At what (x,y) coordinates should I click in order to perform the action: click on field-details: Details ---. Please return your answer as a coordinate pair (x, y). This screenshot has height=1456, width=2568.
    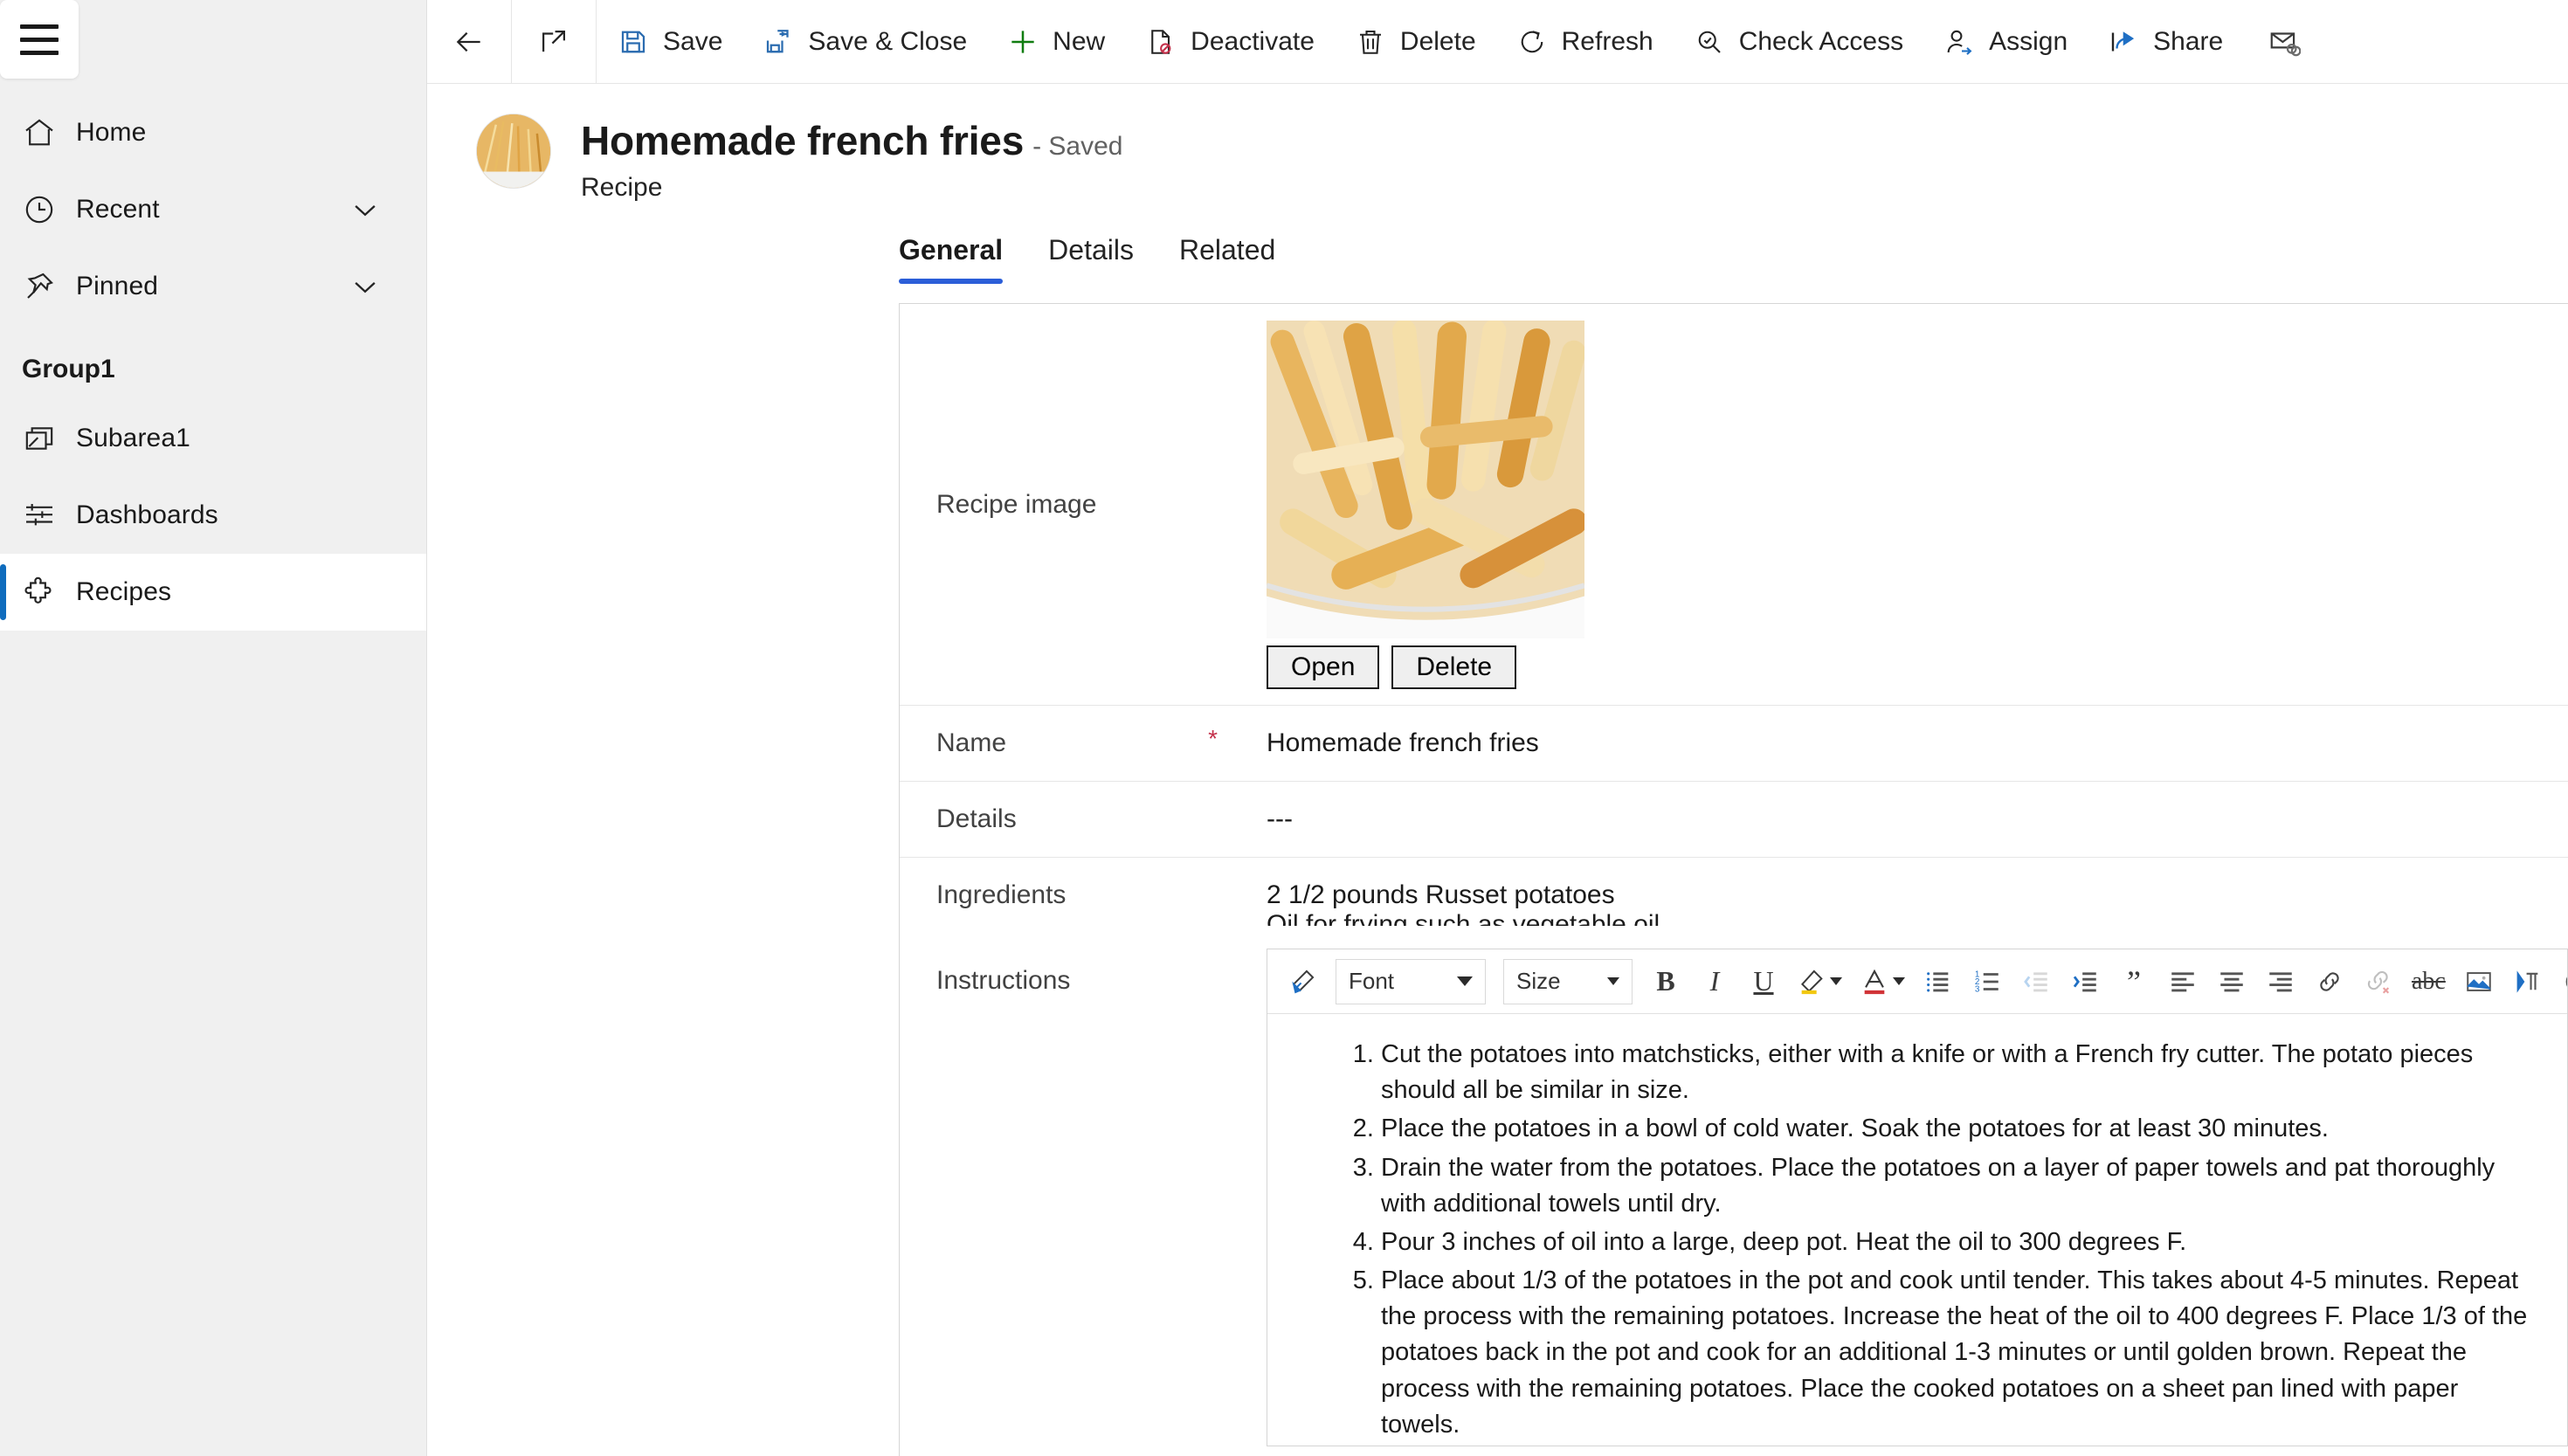
    Looking at the image, I should click on (1734, 820).